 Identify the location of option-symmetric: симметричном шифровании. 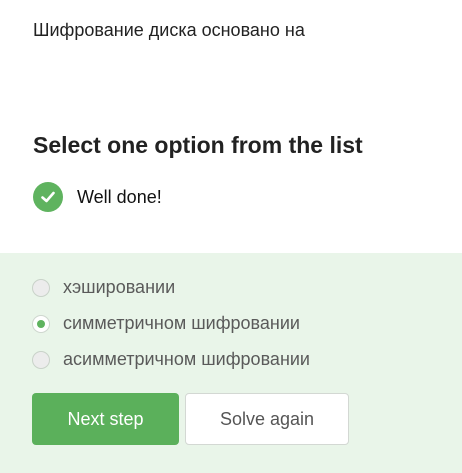
(166, 323).